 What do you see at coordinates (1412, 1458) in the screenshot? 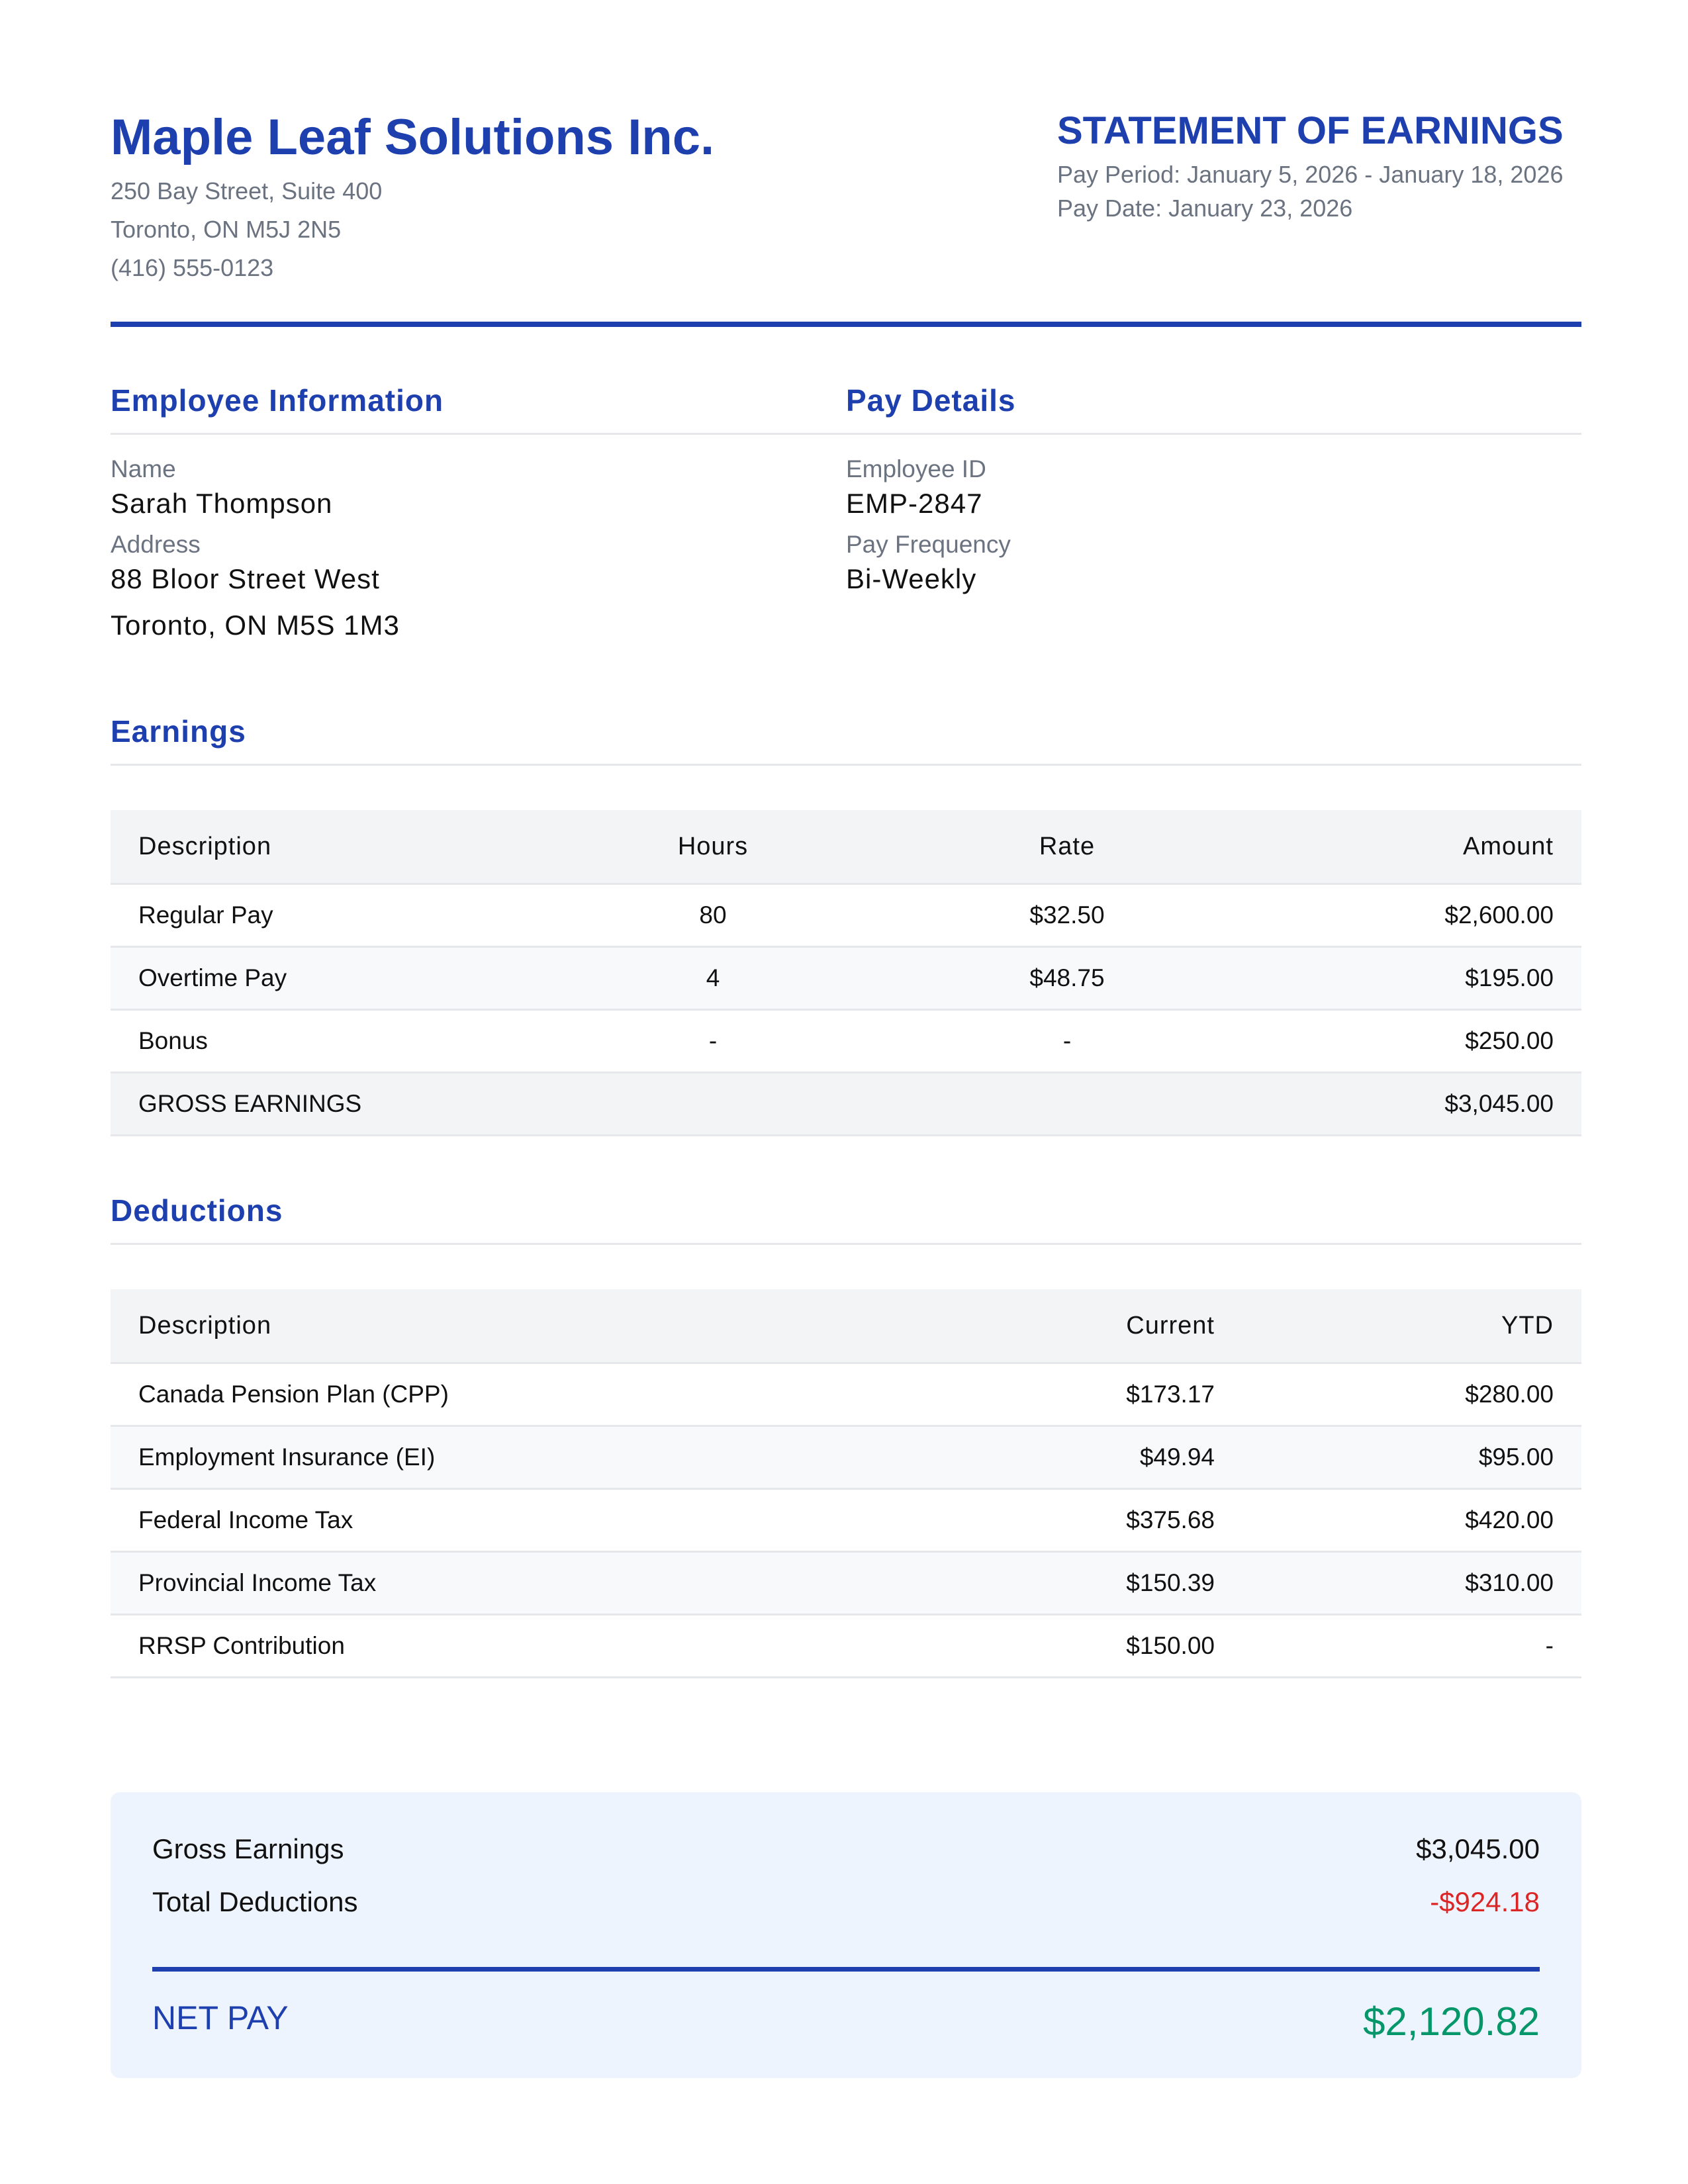
I see `table-cell: $95.00` at bounding box center [1412, 1458].